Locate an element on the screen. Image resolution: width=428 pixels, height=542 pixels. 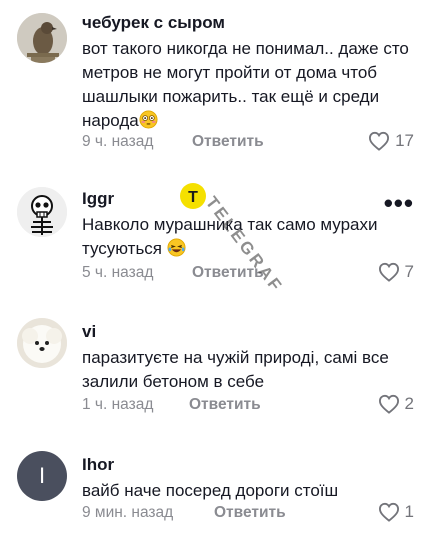
comment-meta: 9 мин. назад Ответить 1 is located at coordinates (248, 514).